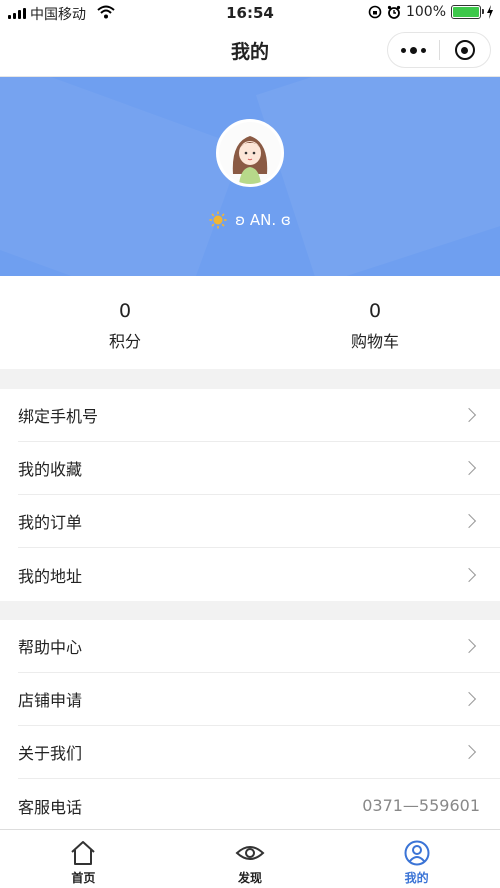 This screenshot has width=500, height=888. Describe the element at coordinates (259, 699) in the screenshot. I see `menu-item-store-application: 店铺申请` at that location.